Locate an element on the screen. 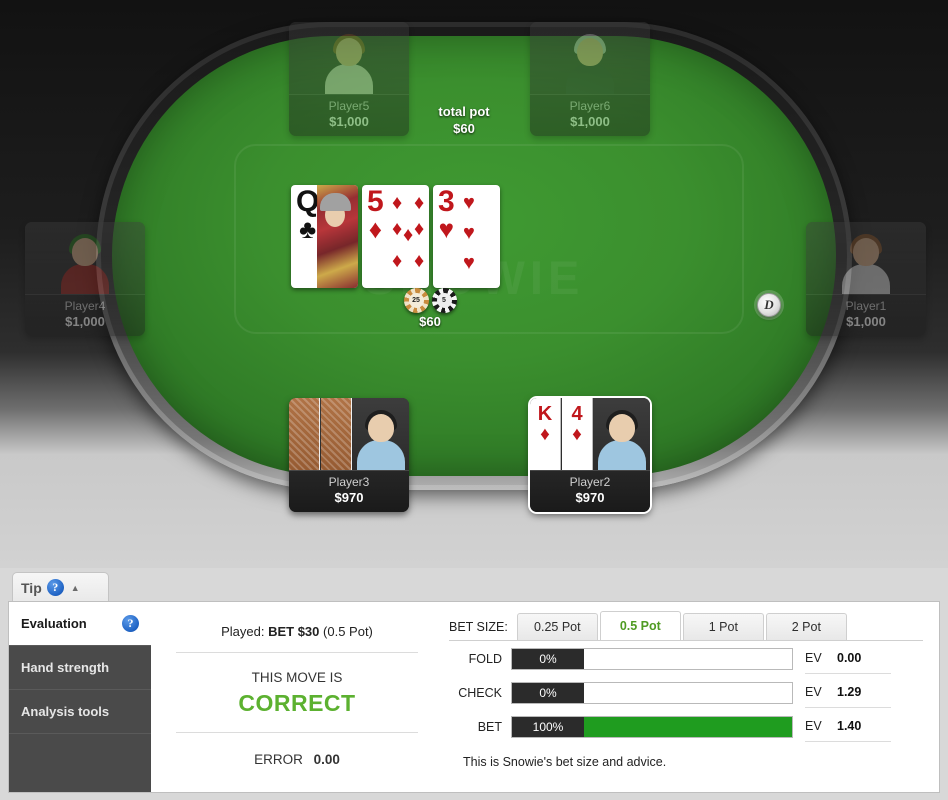  card-rank: 3 is located at coordinates (446, 201).